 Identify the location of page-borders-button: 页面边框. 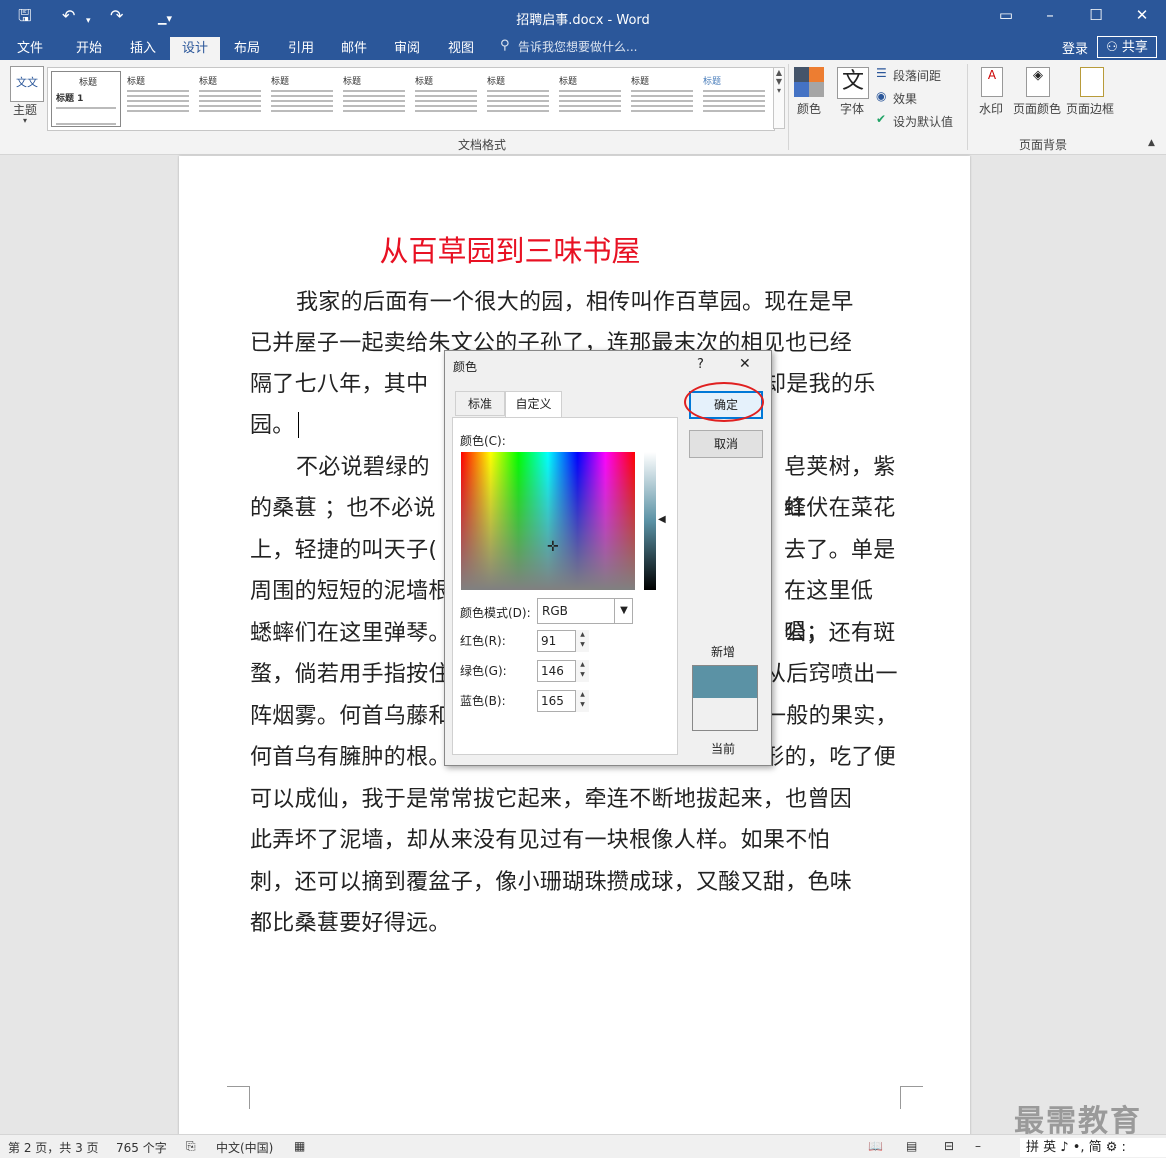
(1090, 108).